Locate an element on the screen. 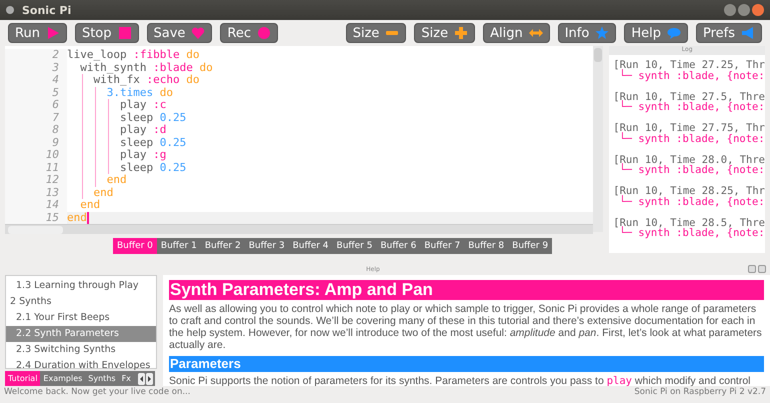 This screenshot has width=770, height=403. buffer-tab: Buffer 3 is located at coordinates (266, 246).